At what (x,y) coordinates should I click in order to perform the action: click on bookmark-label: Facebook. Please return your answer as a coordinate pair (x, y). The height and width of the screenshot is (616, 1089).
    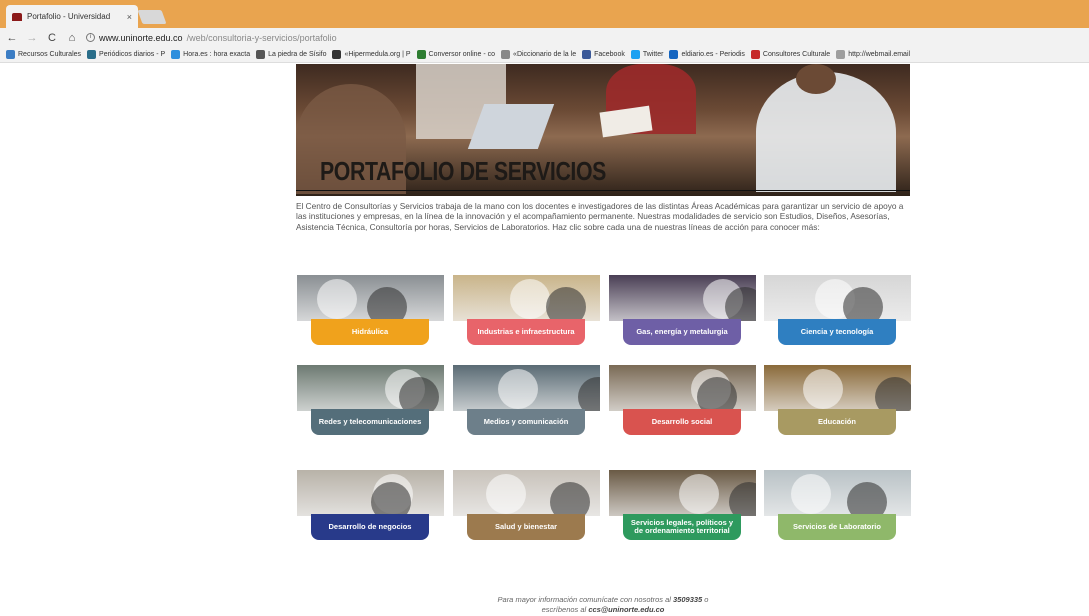
    Looking at the image, I should click on (609, 54).